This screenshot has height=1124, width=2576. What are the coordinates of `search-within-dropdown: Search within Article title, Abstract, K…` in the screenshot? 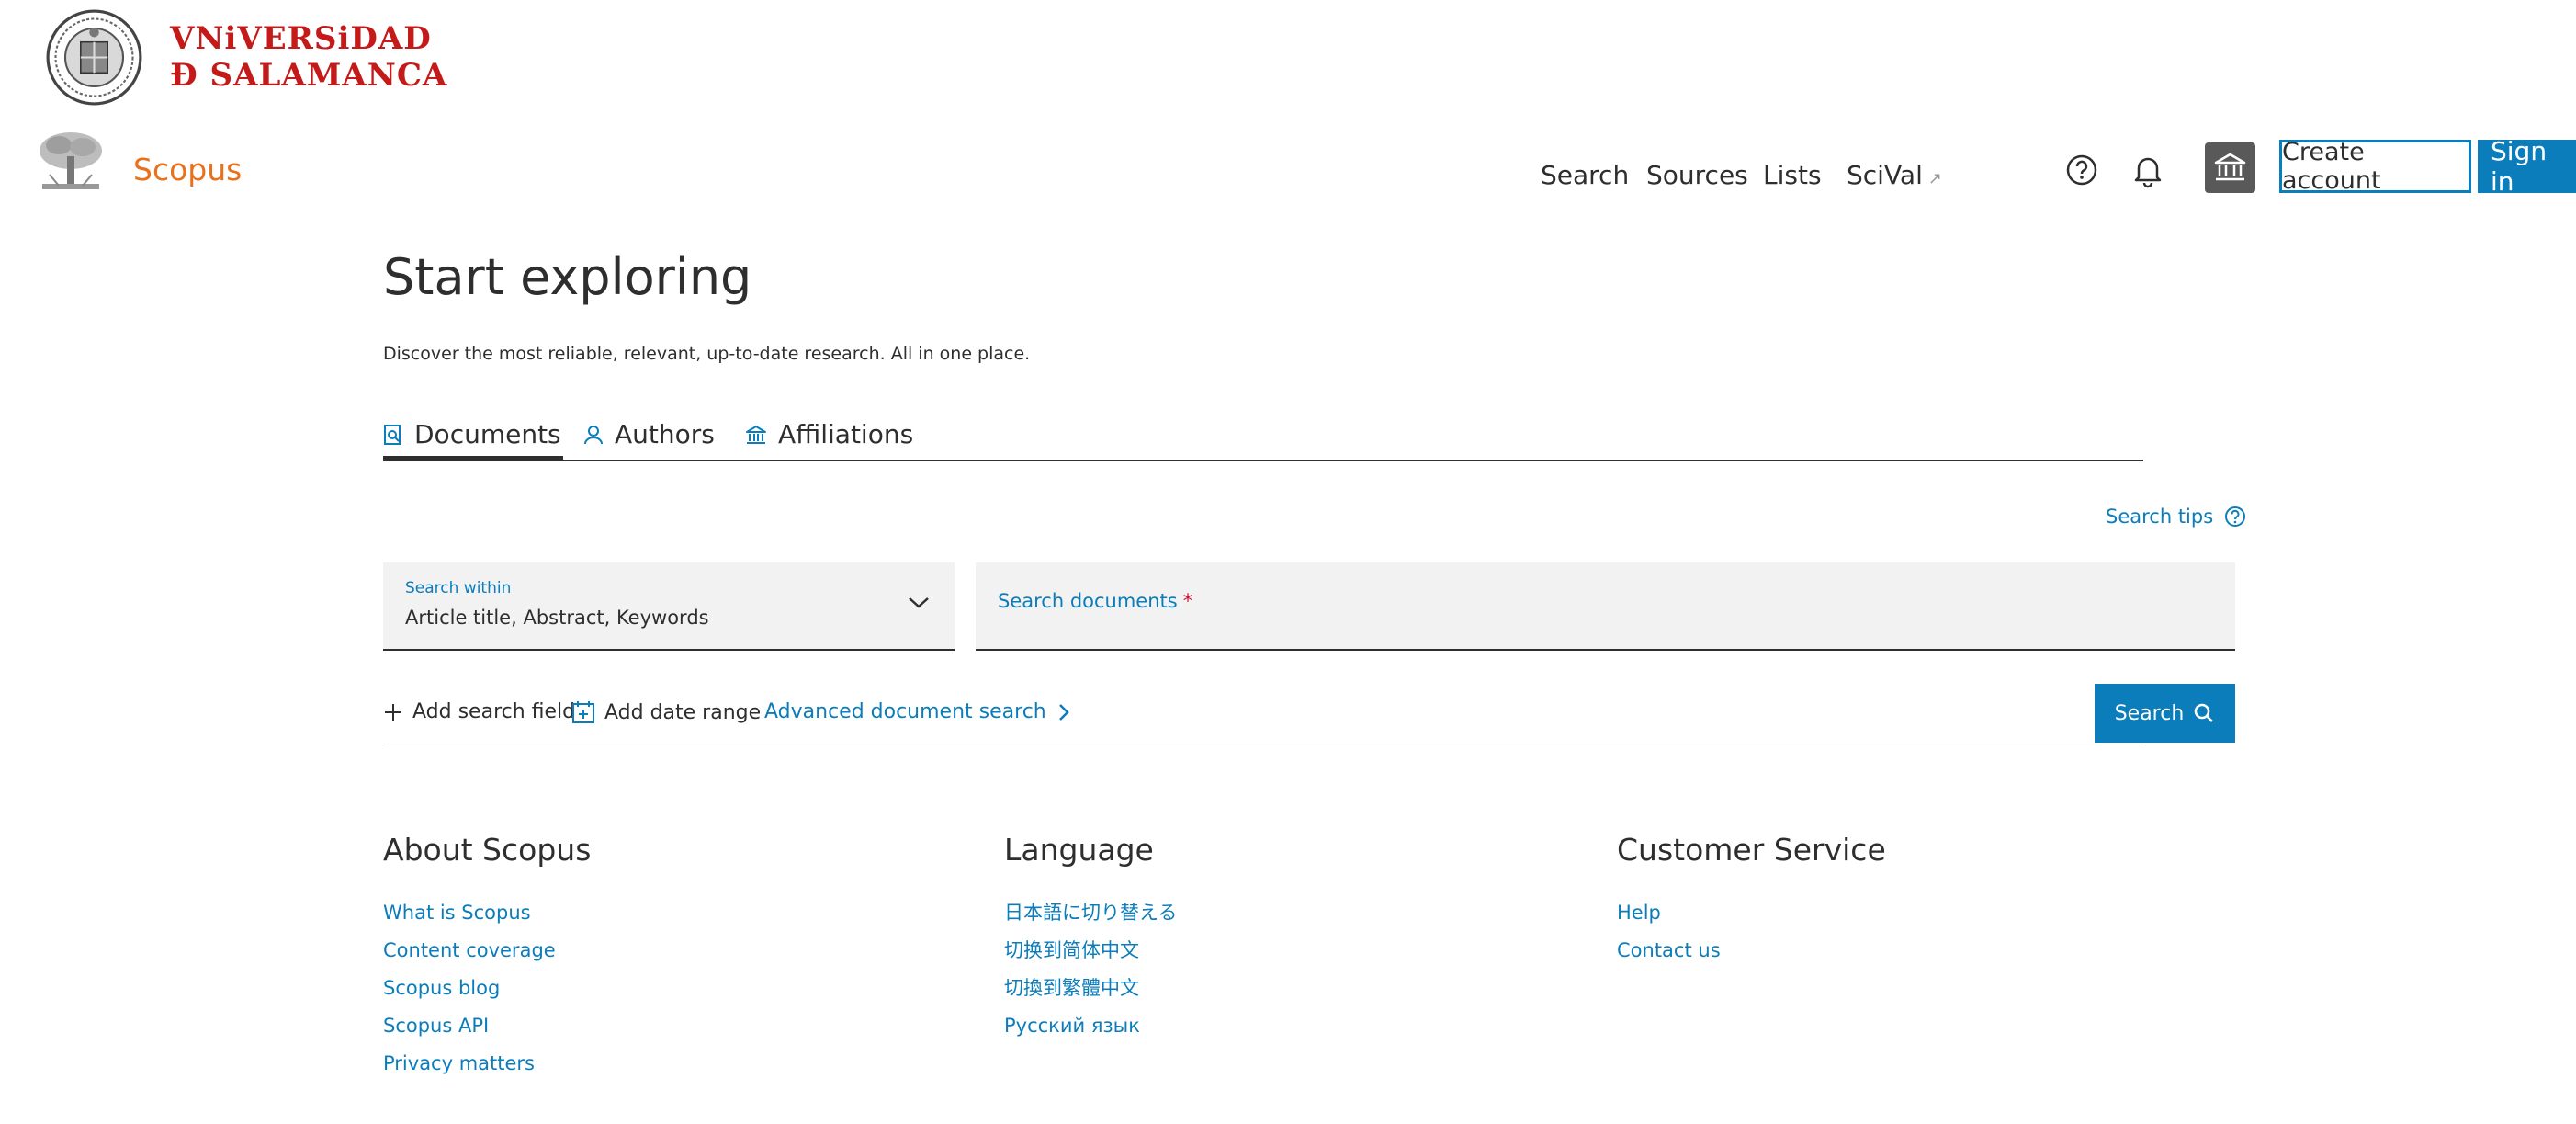 It's located at (669, 606).